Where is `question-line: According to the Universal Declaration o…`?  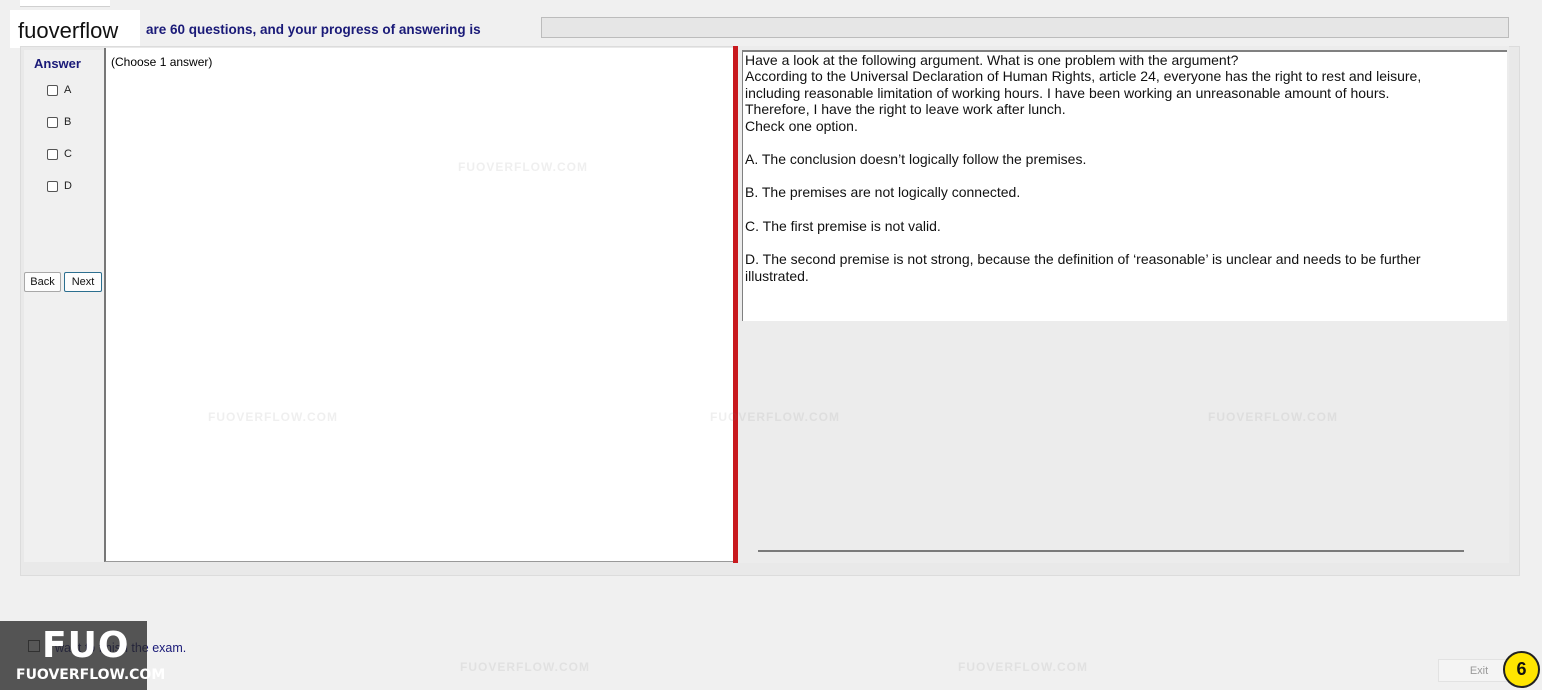 question-line: According to the Universal Declaration o… is located at coordinates (1083, 76).